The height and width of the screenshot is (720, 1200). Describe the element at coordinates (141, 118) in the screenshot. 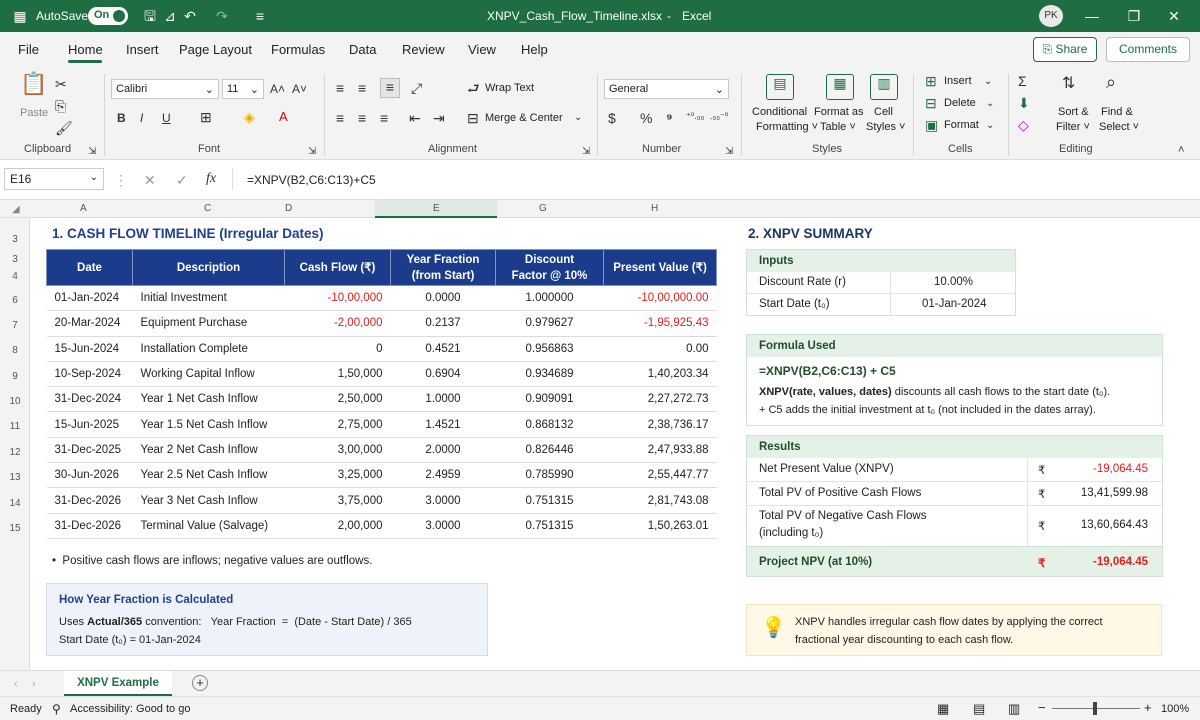

I see `italic-icon: I` at that location.